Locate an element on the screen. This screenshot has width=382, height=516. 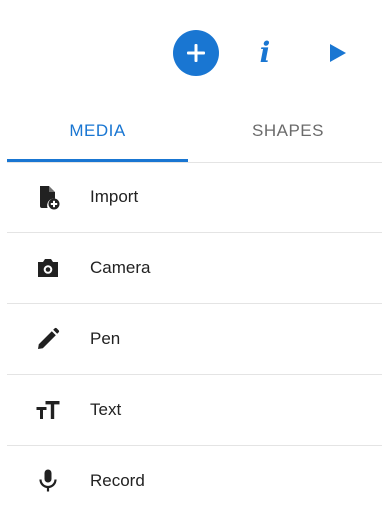
menu-item-label: Camera is located at coordinates (120, 267).